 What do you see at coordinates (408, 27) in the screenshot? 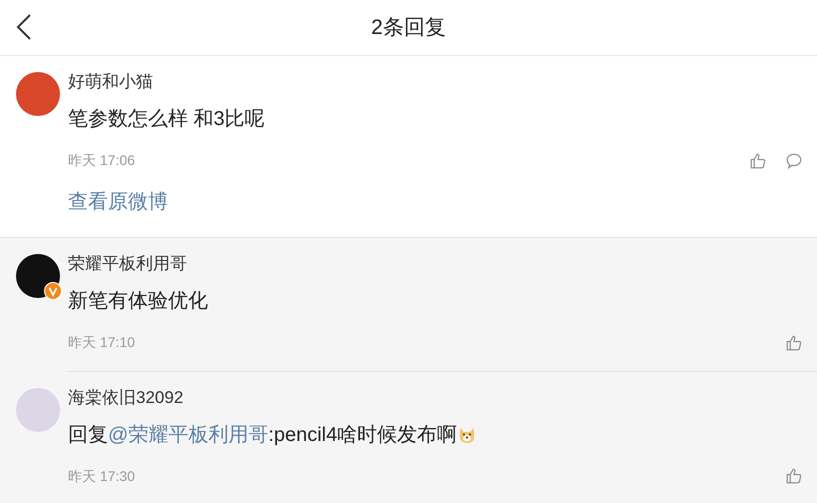
I see `page-title: 2条回复` at bounding box center [408, 27].